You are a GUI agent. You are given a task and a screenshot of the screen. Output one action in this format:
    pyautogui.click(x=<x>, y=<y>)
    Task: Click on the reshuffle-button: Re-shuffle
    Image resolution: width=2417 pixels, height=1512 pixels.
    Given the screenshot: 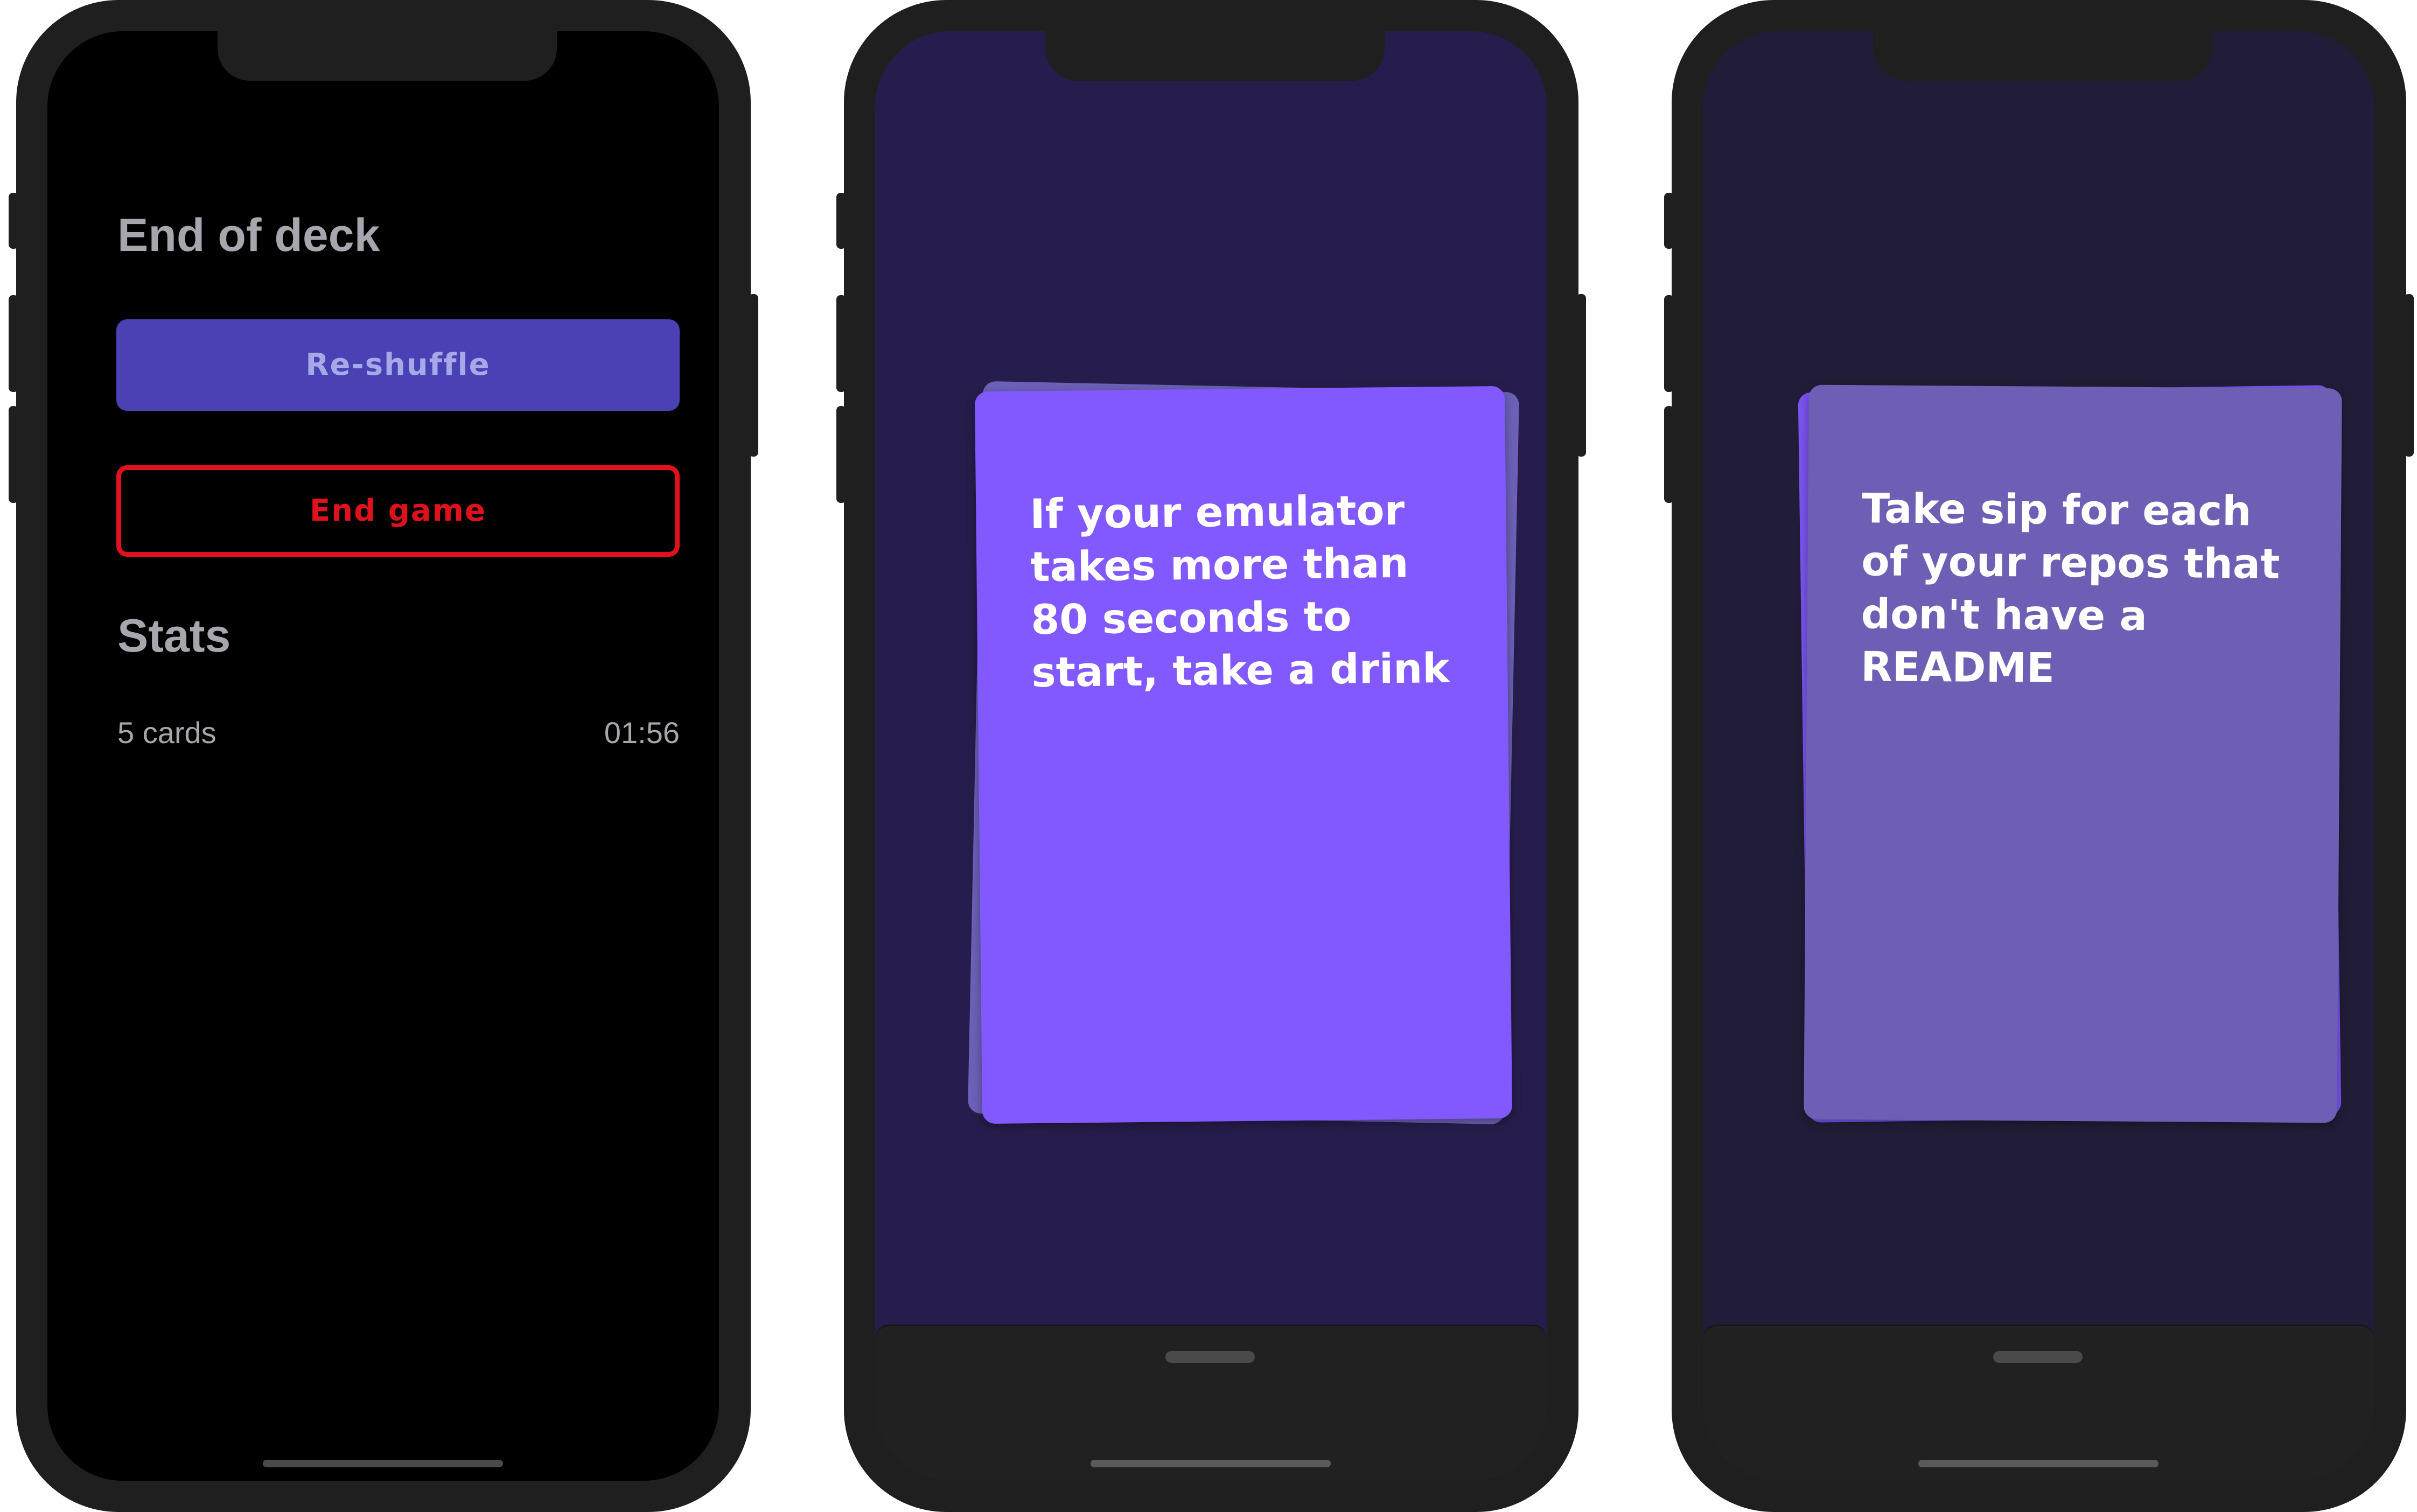 What is the action you would take?
    pyautogui.click(x=398, y=365)
    